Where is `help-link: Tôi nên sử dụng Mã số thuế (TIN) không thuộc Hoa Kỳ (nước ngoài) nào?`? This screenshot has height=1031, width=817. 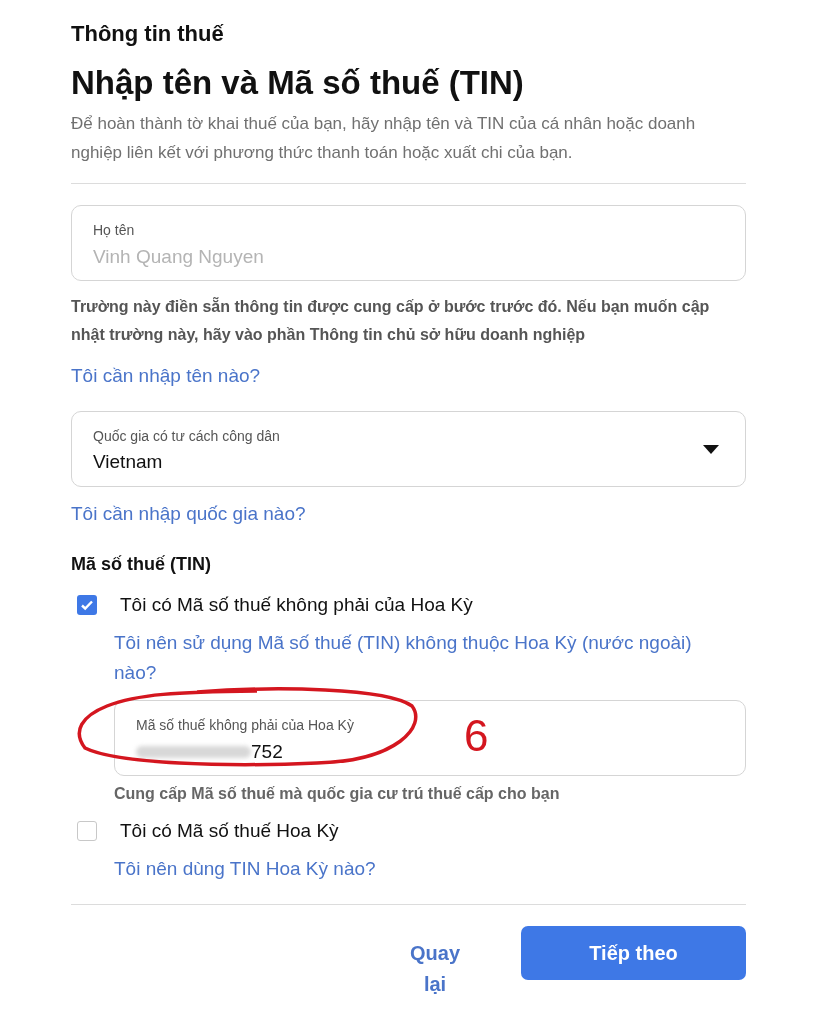
help-link: Tôi nên sử dụng Mã số thuế (TIN) không thuộc Hoa Kỳ (nước ngoài) nào? is located at coordinates (419, 658).